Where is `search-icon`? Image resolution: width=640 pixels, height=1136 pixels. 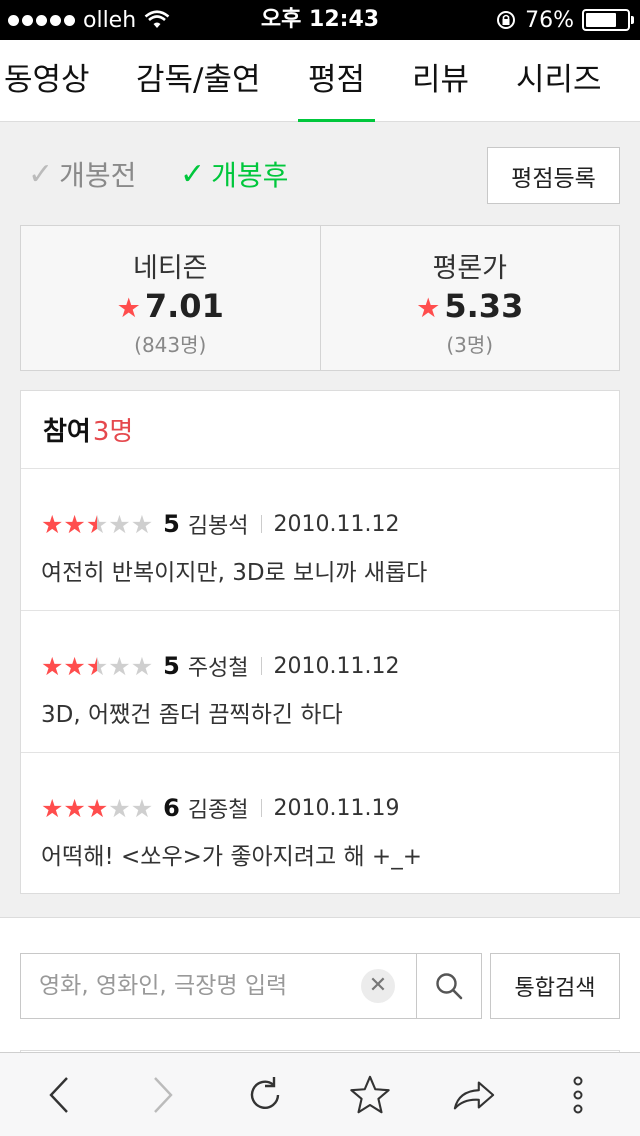
search-icon is located at coordinates (449, 986).